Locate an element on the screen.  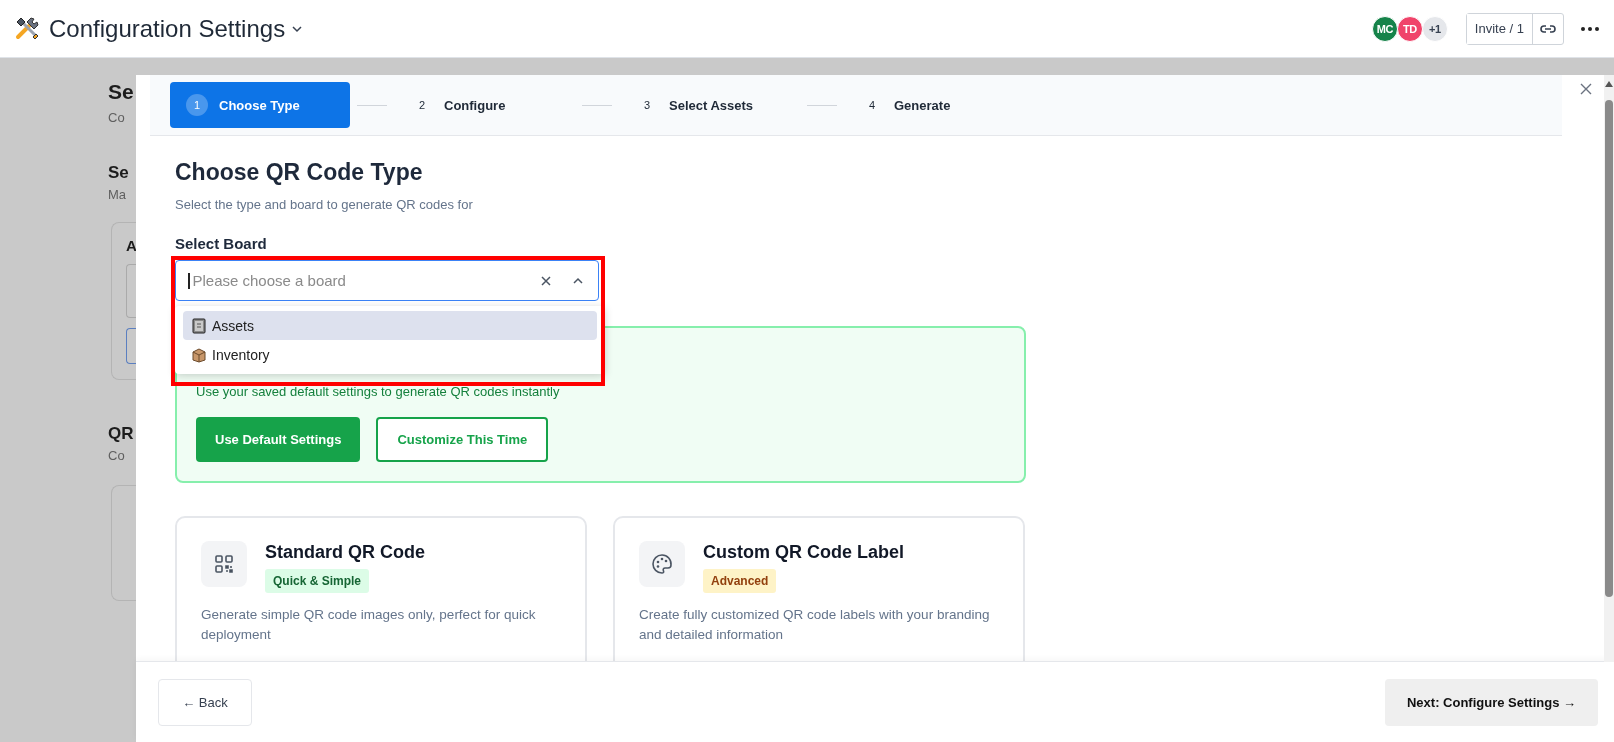
close-icon is located at coordinates (1586, 89).